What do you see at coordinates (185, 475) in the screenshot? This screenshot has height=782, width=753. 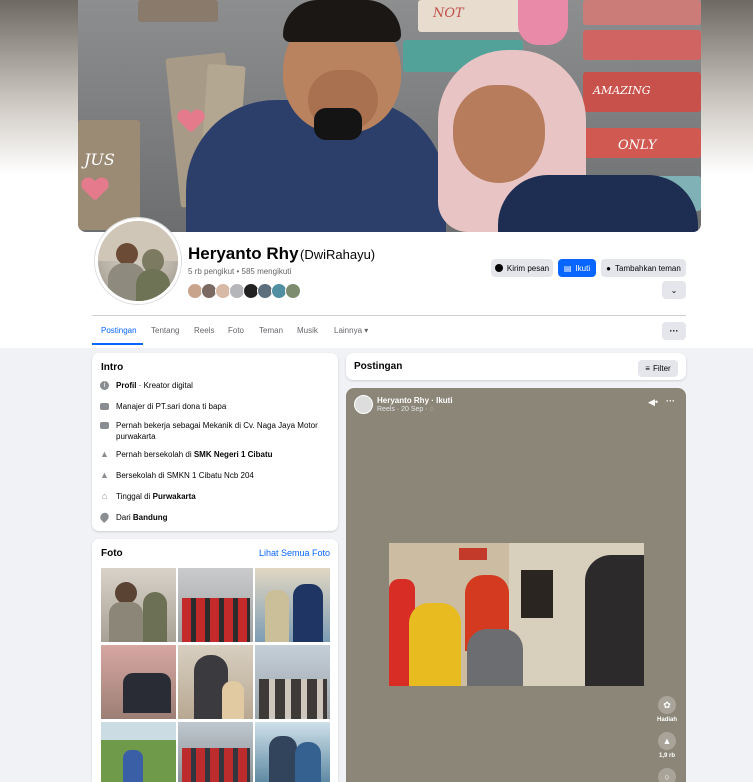 I see `intro-school-2-text: Bersekolah di SMKN 1 Cibatu Ncb 204` at bounding box center [185, 475].